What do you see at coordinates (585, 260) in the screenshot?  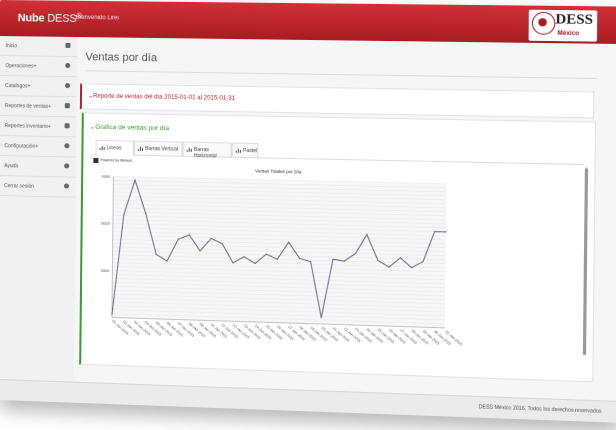 I see `scrollbar` at bounding box center [585, 260].